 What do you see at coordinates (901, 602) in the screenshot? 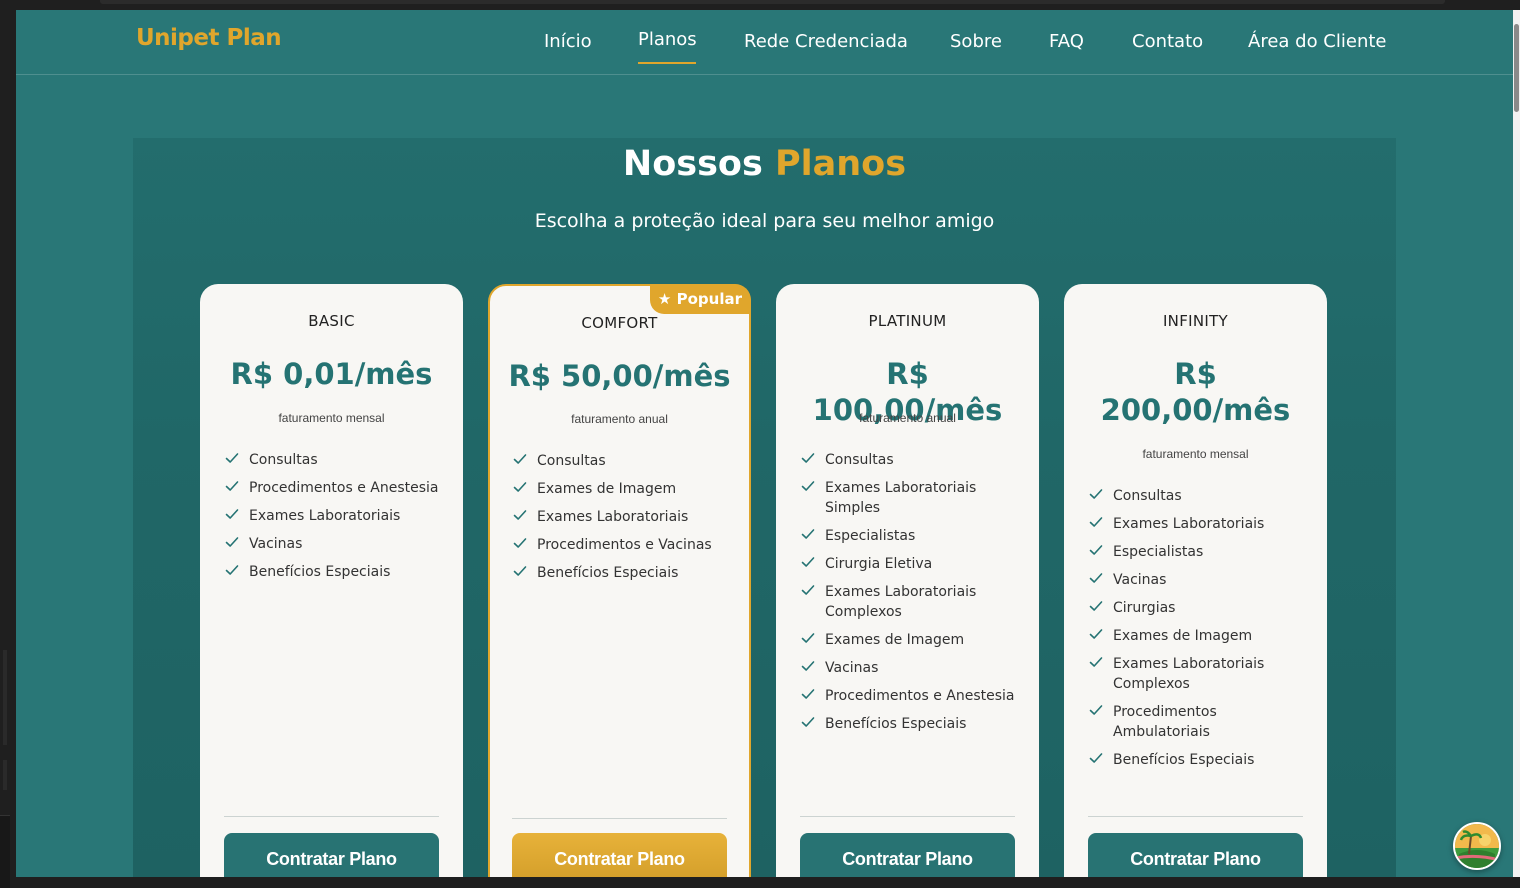
I see `feature-label: Exames Laboratoriais Complexos` at bounding box center [901, 602].